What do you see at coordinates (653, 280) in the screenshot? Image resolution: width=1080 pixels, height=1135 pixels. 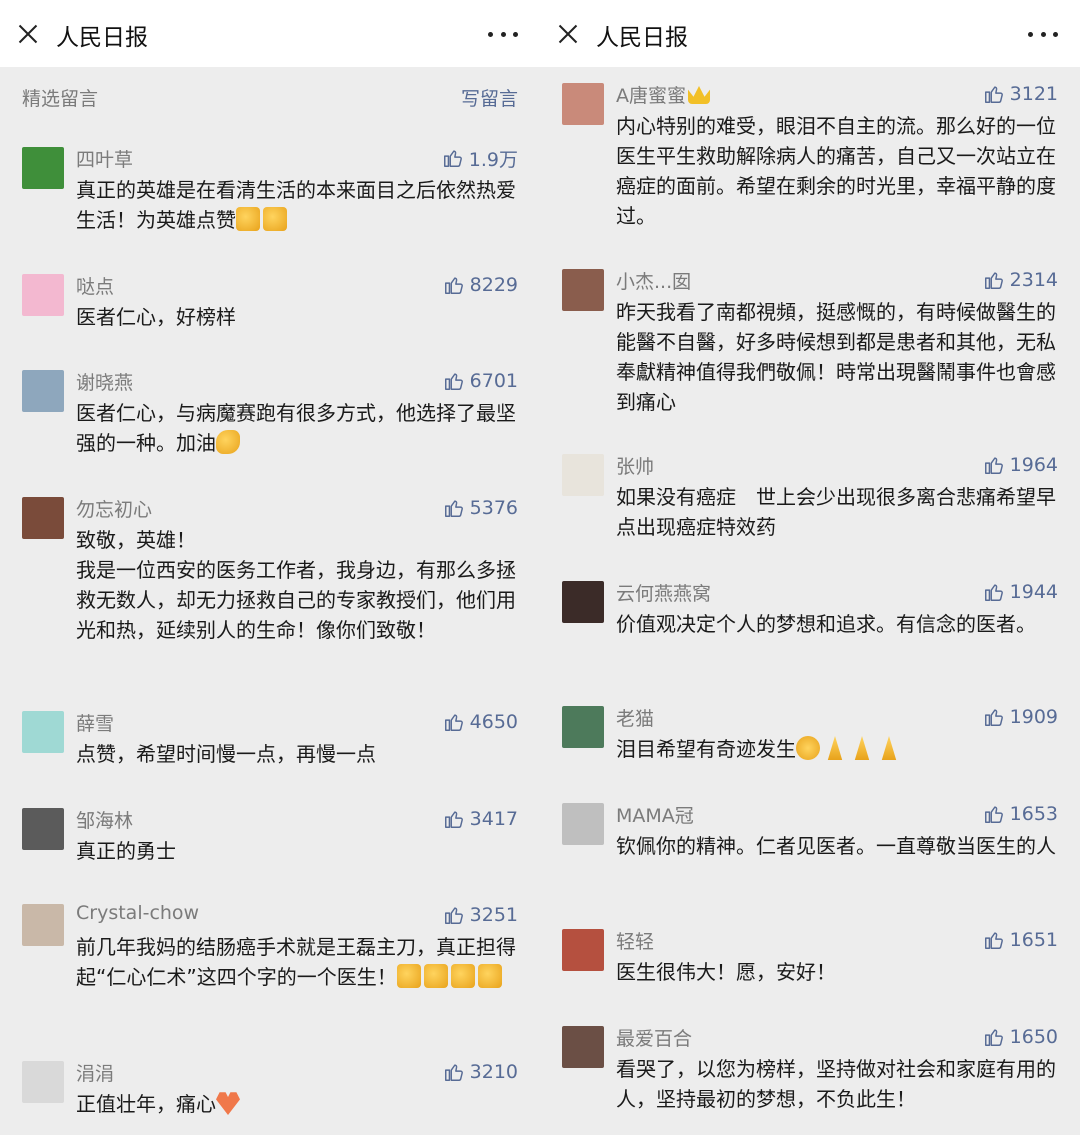 I see `comment-nickname: 小杰...囡` at bounding box center [653, 280].